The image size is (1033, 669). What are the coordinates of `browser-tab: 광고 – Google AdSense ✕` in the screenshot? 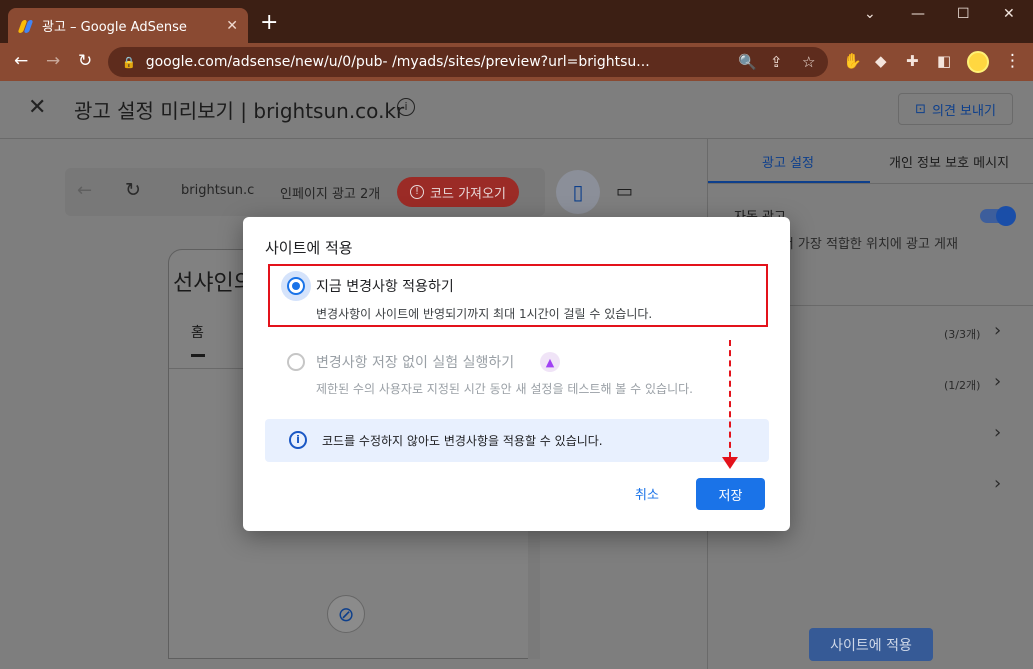 It's located at (128, 25).